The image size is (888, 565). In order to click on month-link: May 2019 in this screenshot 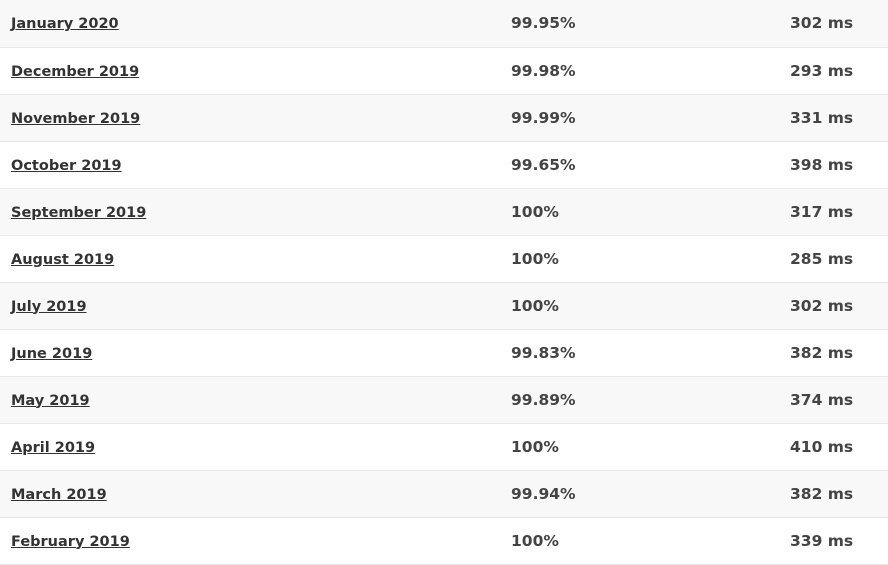, I will do `click(50, 401)`.